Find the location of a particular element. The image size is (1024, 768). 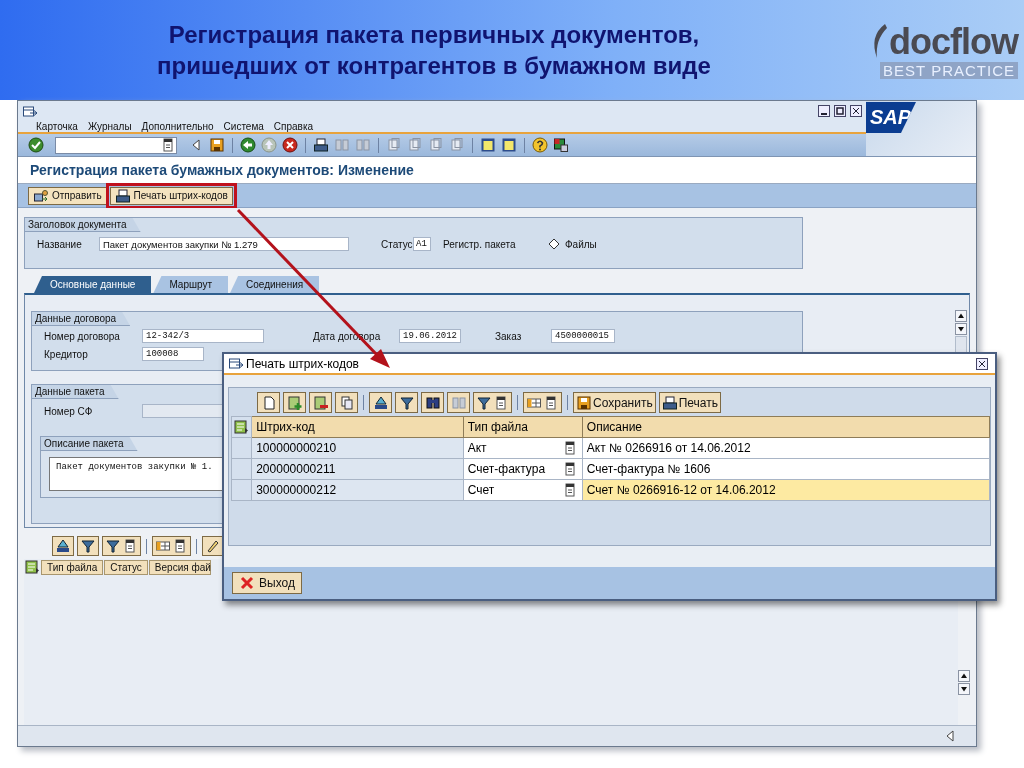

slide-title-line: Регистрация пакета первичных документов, is located at coordinates (434, 35).